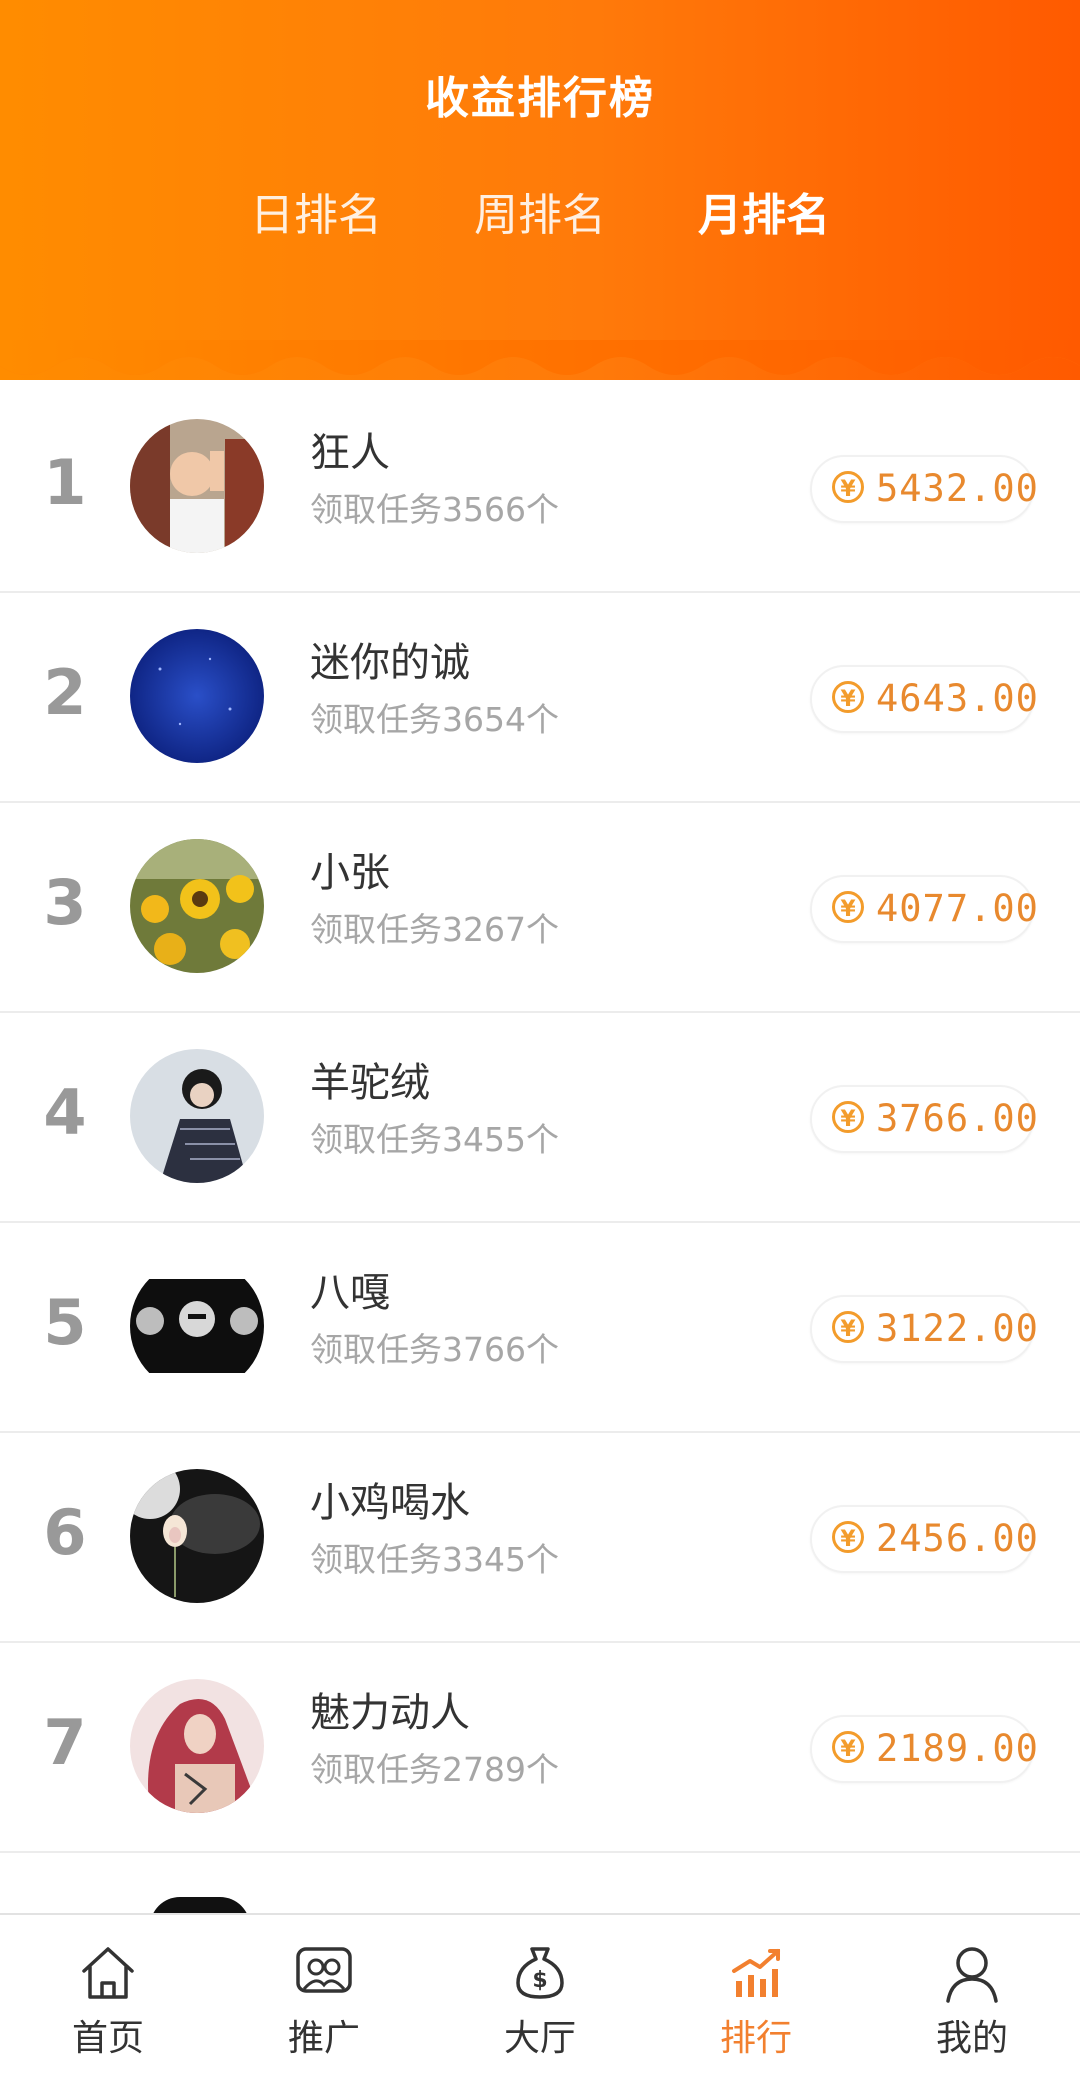 The width and height of the screenshot is (1080, 2099). I want to click on ranking-tabs: 日排名 周排名 月排名, so click(540, 216).